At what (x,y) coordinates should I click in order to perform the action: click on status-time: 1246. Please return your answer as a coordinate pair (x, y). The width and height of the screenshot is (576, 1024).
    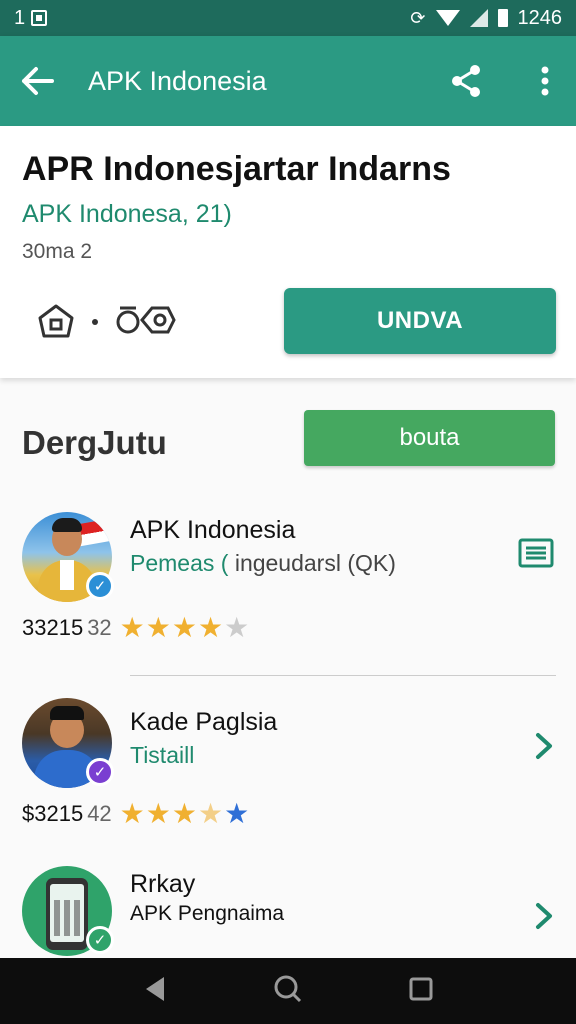
    Looking at the image, I should click on (540, 17).